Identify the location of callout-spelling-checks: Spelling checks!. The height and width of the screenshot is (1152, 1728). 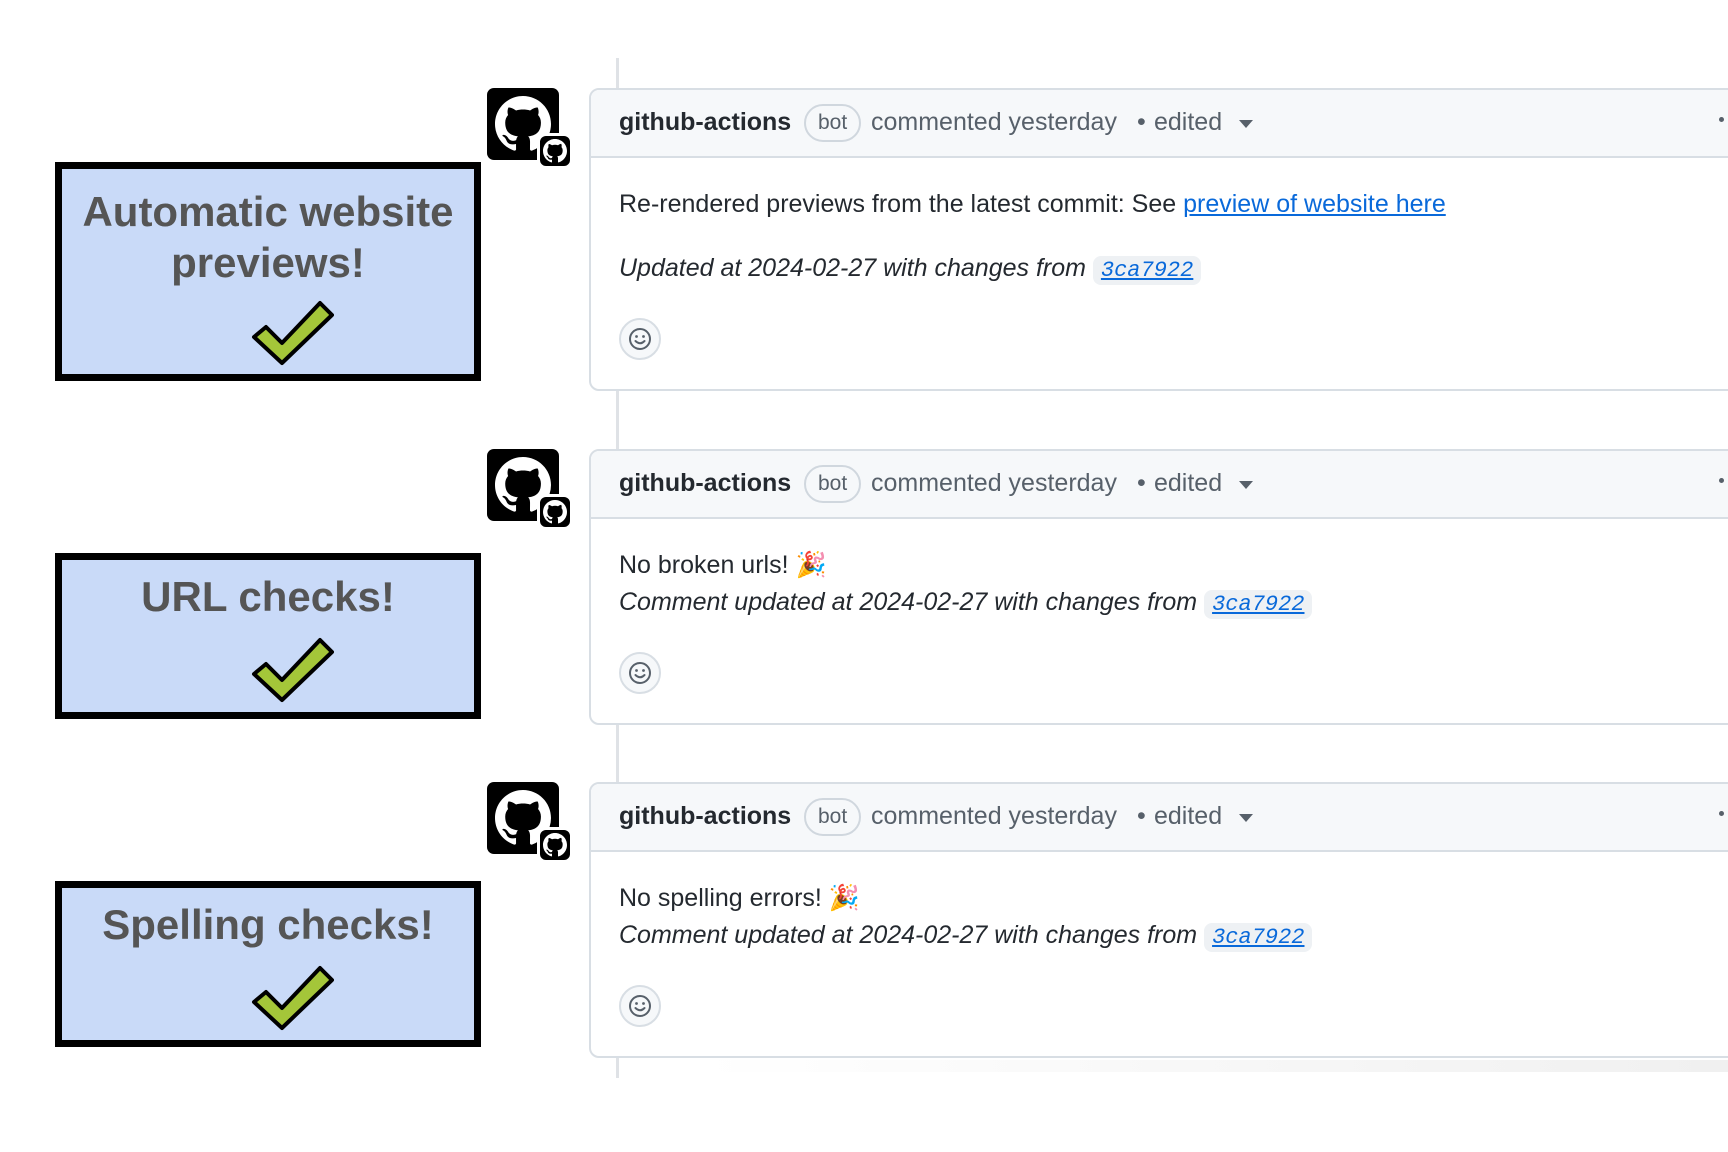
(268, 964).